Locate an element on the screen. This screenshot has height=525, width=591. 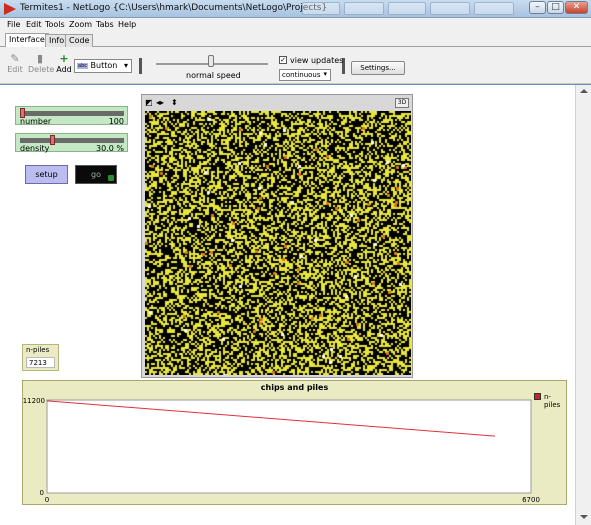
menu-file: File is located at coordinates (13, 24).